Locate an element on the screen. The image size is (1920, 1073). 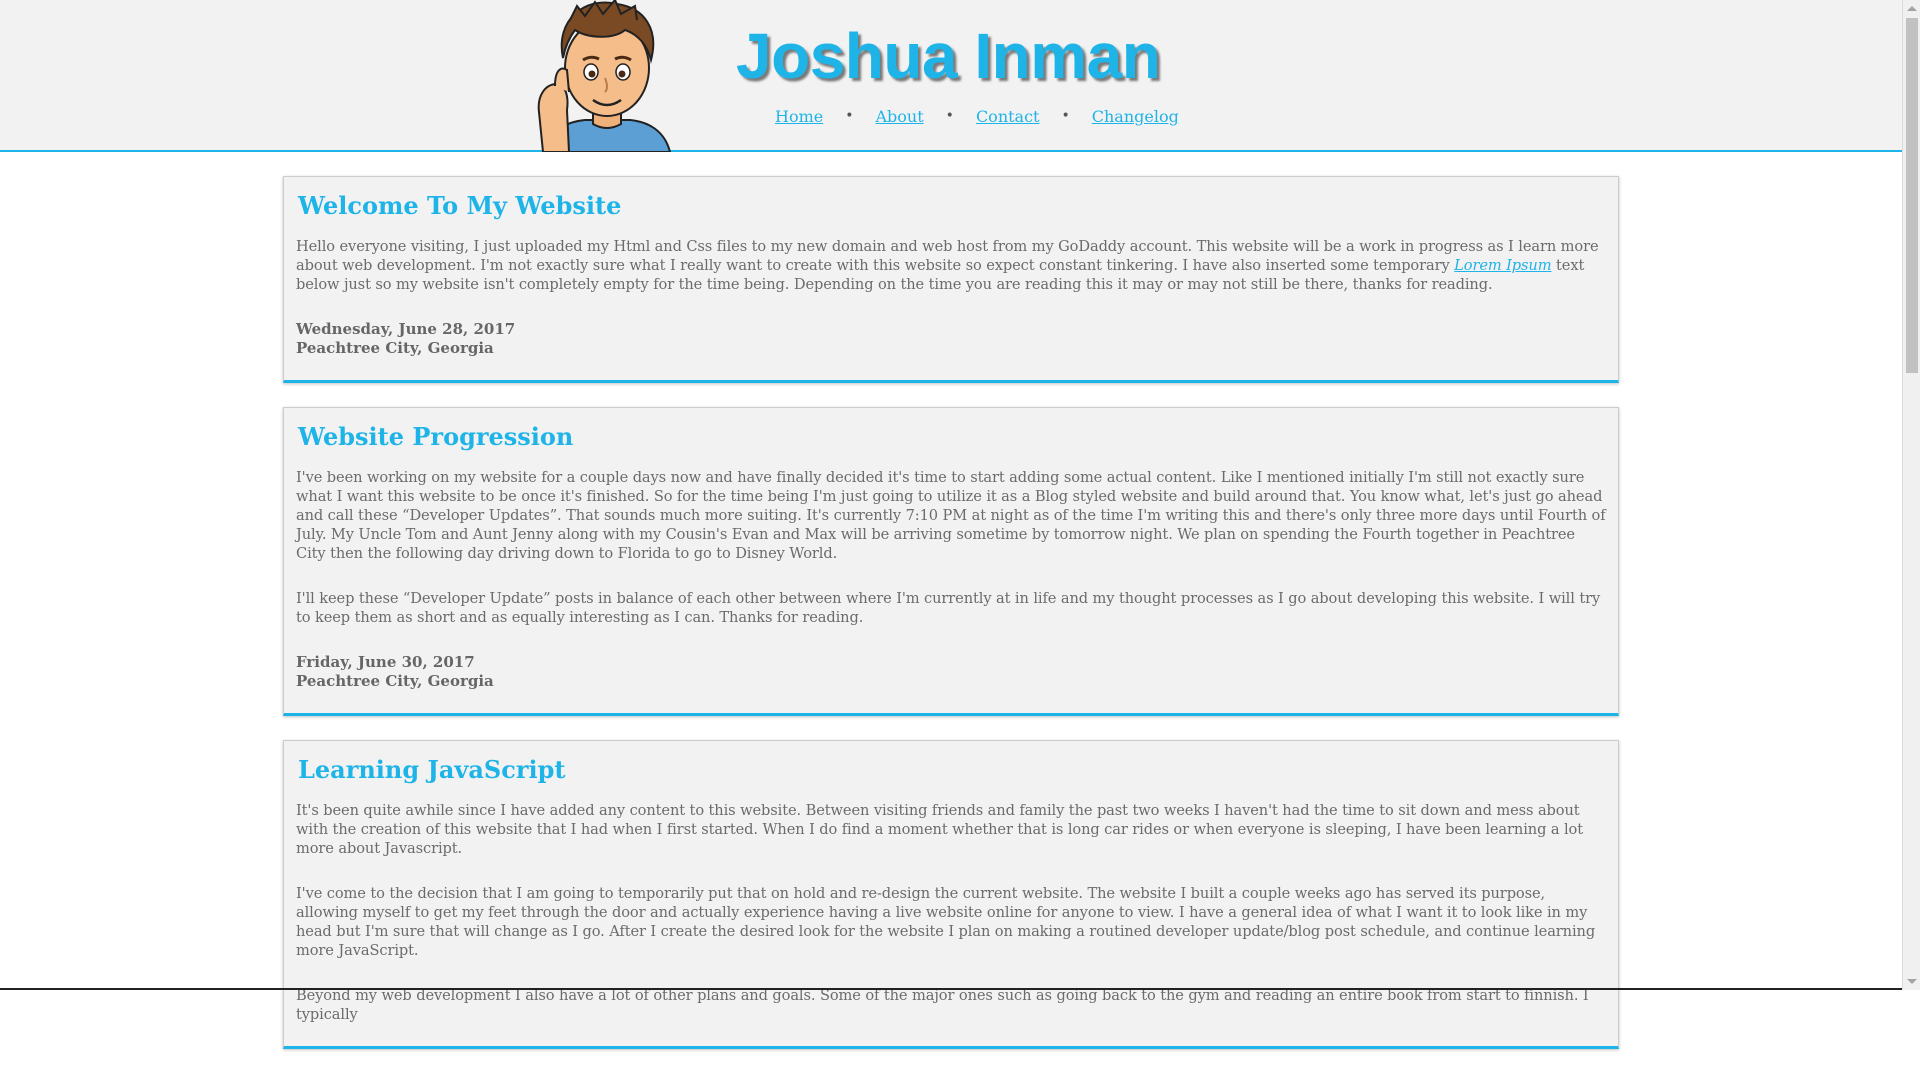
nav-changelog-link: Changelog is located at coordinates (1135, 116).